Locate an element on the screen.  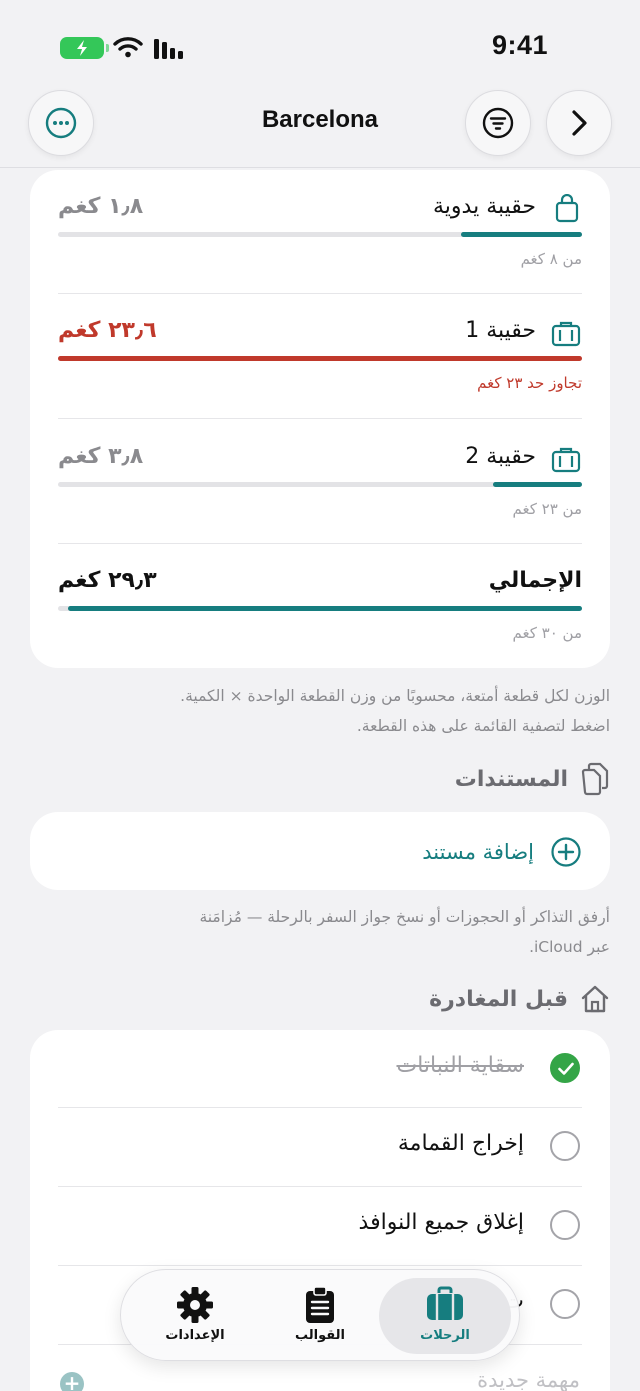
before-departure-section-header: قبل المغادرة is located at coordinates (519, 999).